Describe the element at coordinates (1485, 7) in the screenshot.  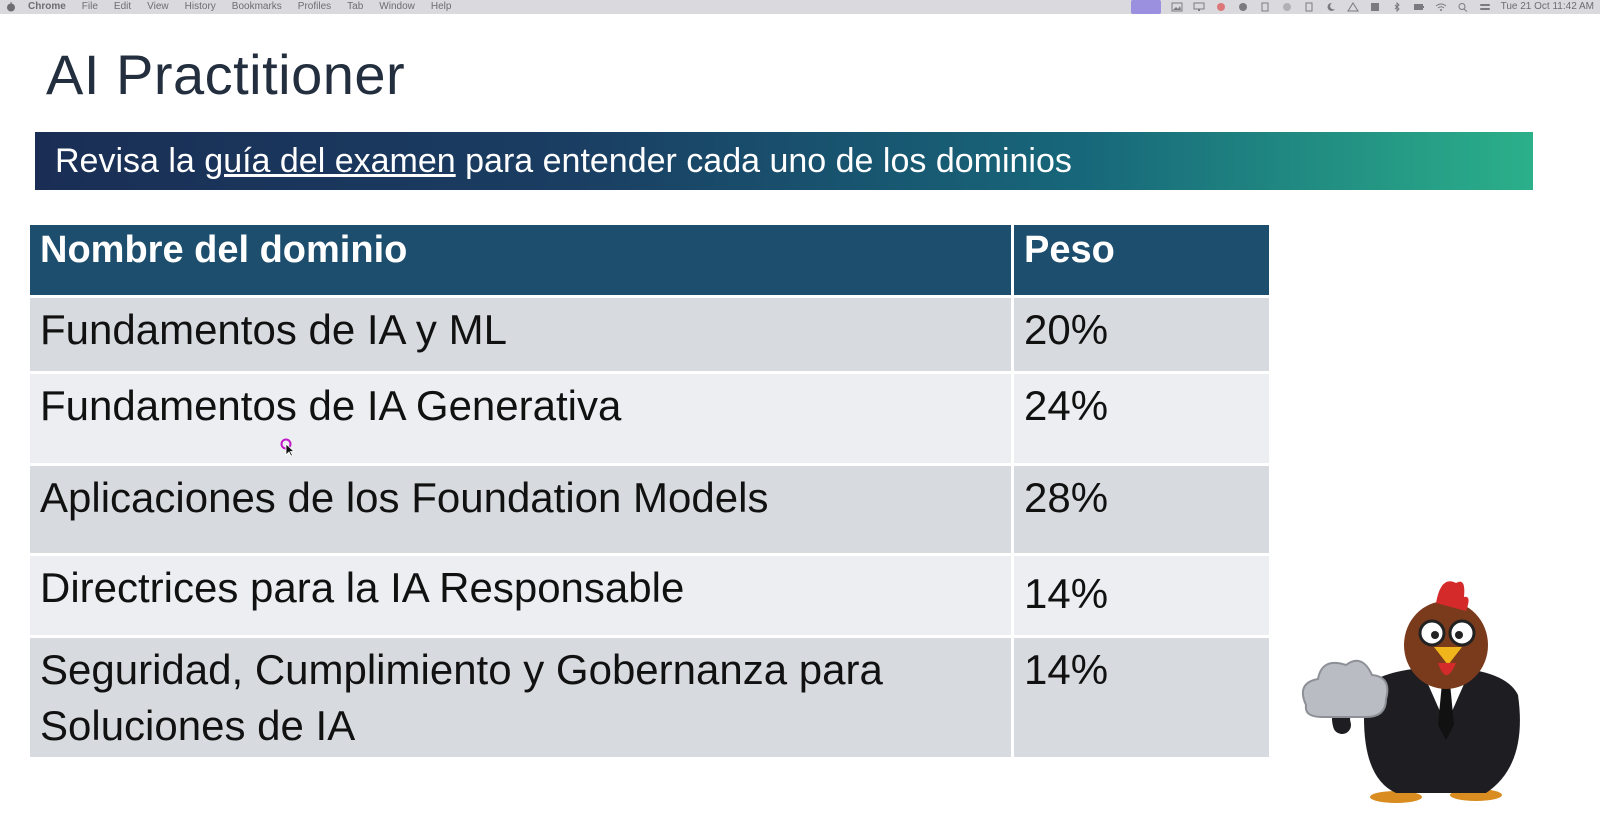
I see `control-center-icon` at that location.